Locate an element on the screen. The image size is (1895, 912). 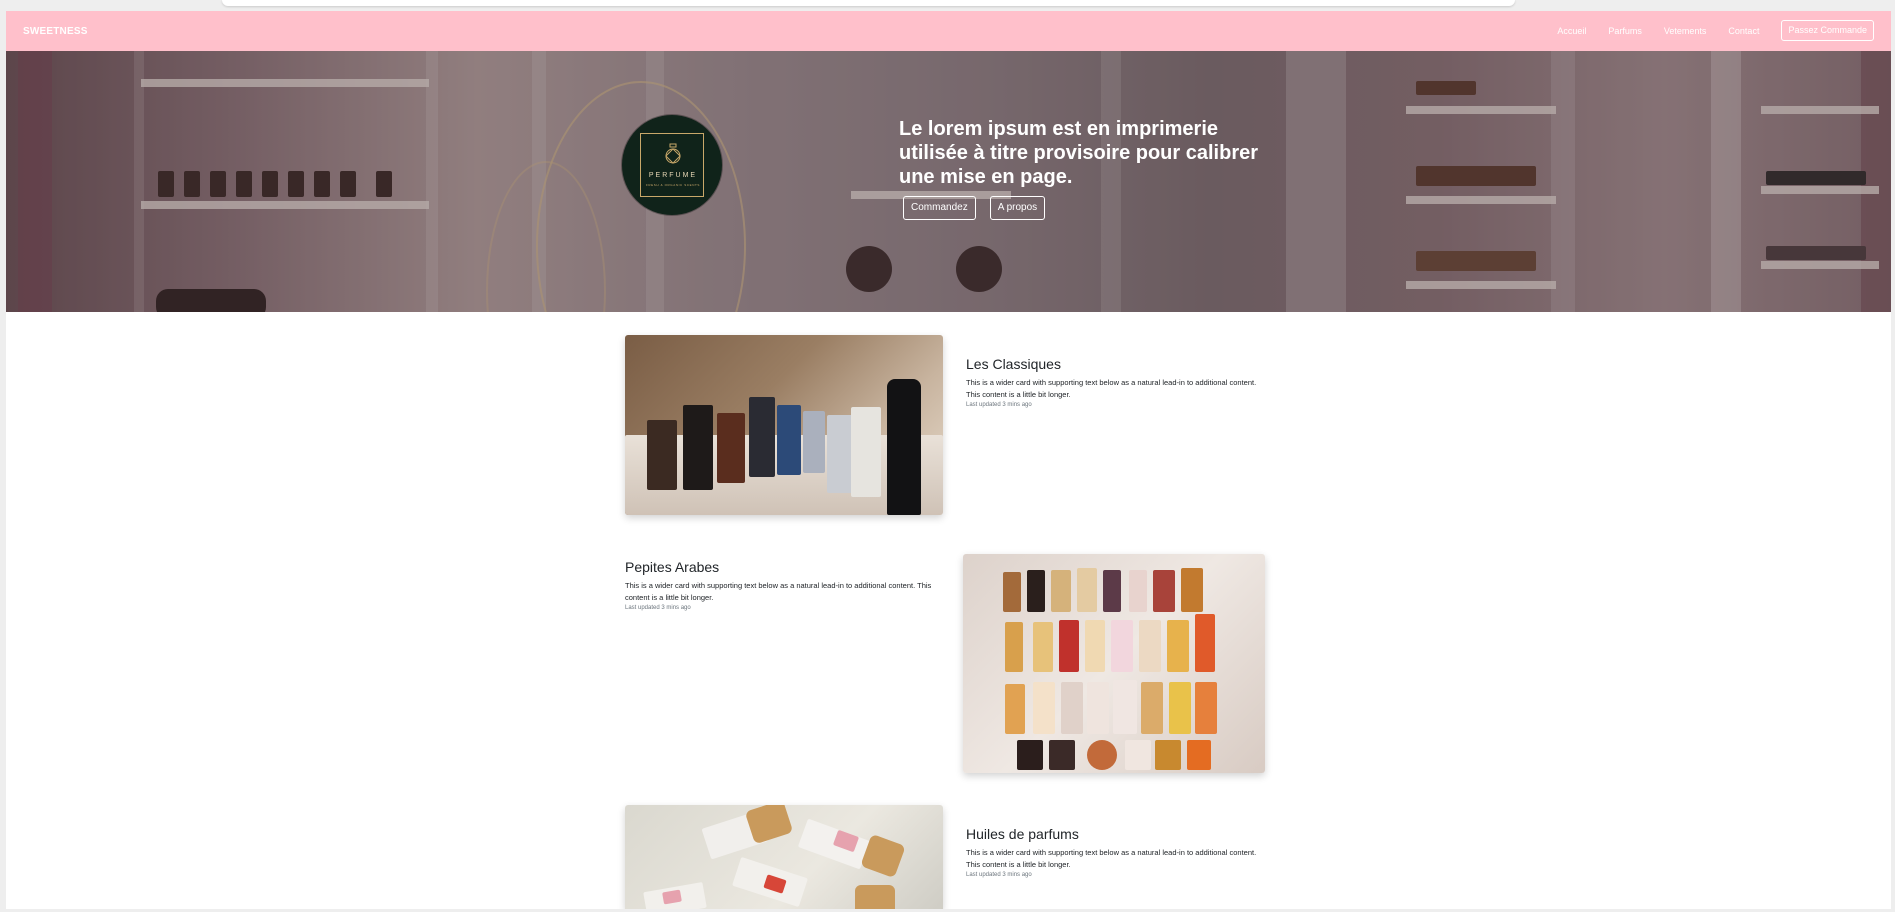
perfume-bottle-icon is located at coordinates (673, 153).